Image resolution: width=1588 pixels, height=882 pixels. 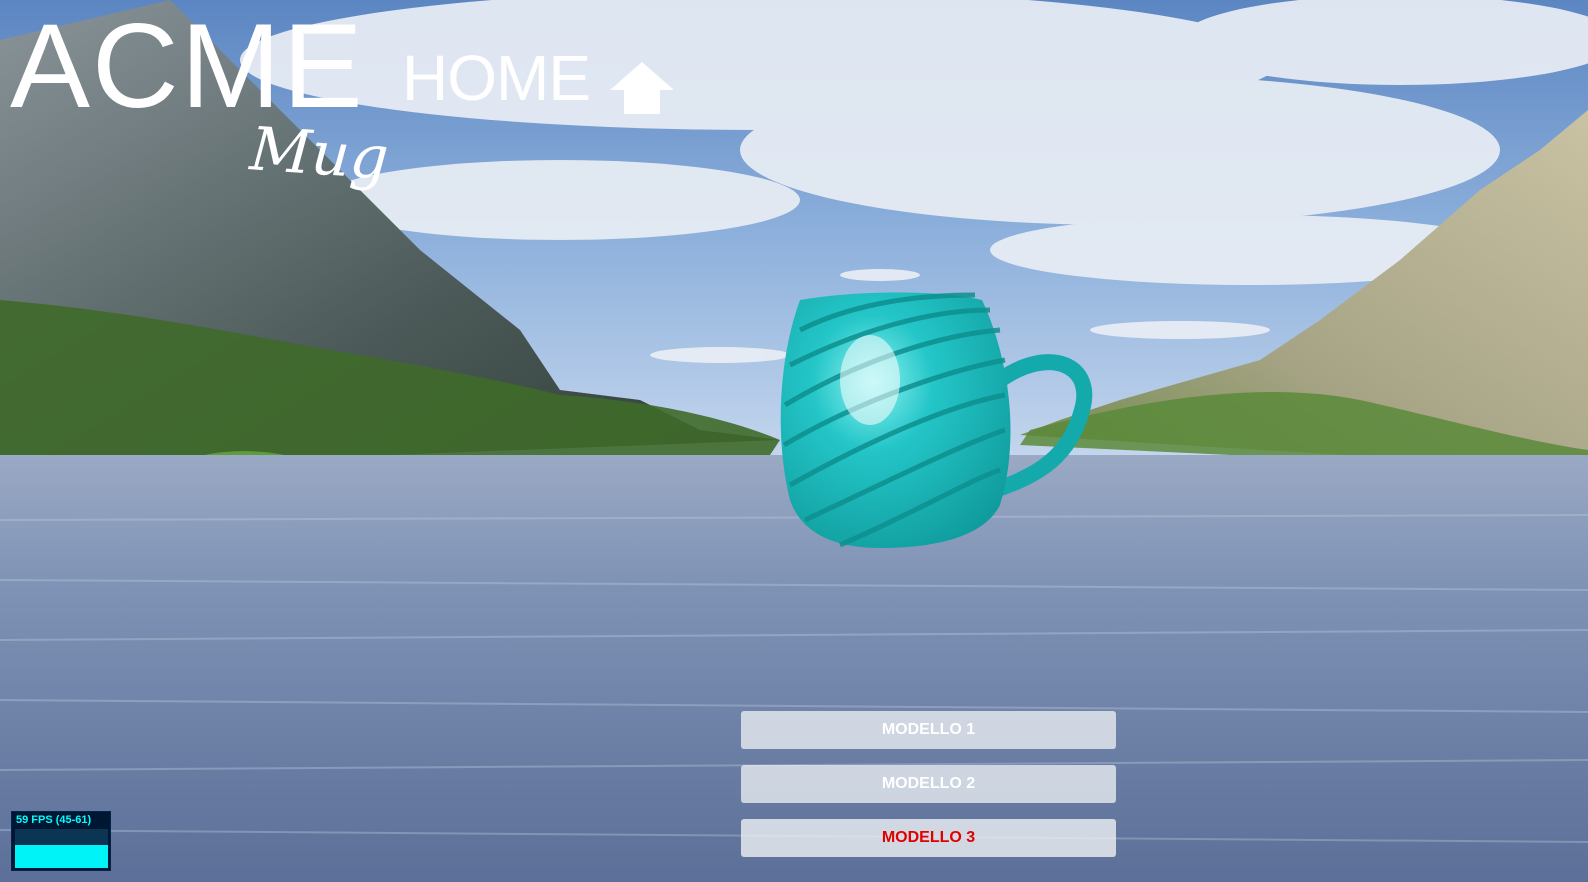 What do you see at coordinates (54, 820) in the screenshot?
I see `fps-readout: 59 FPS (45-61)` at bounding box center [54, 820].